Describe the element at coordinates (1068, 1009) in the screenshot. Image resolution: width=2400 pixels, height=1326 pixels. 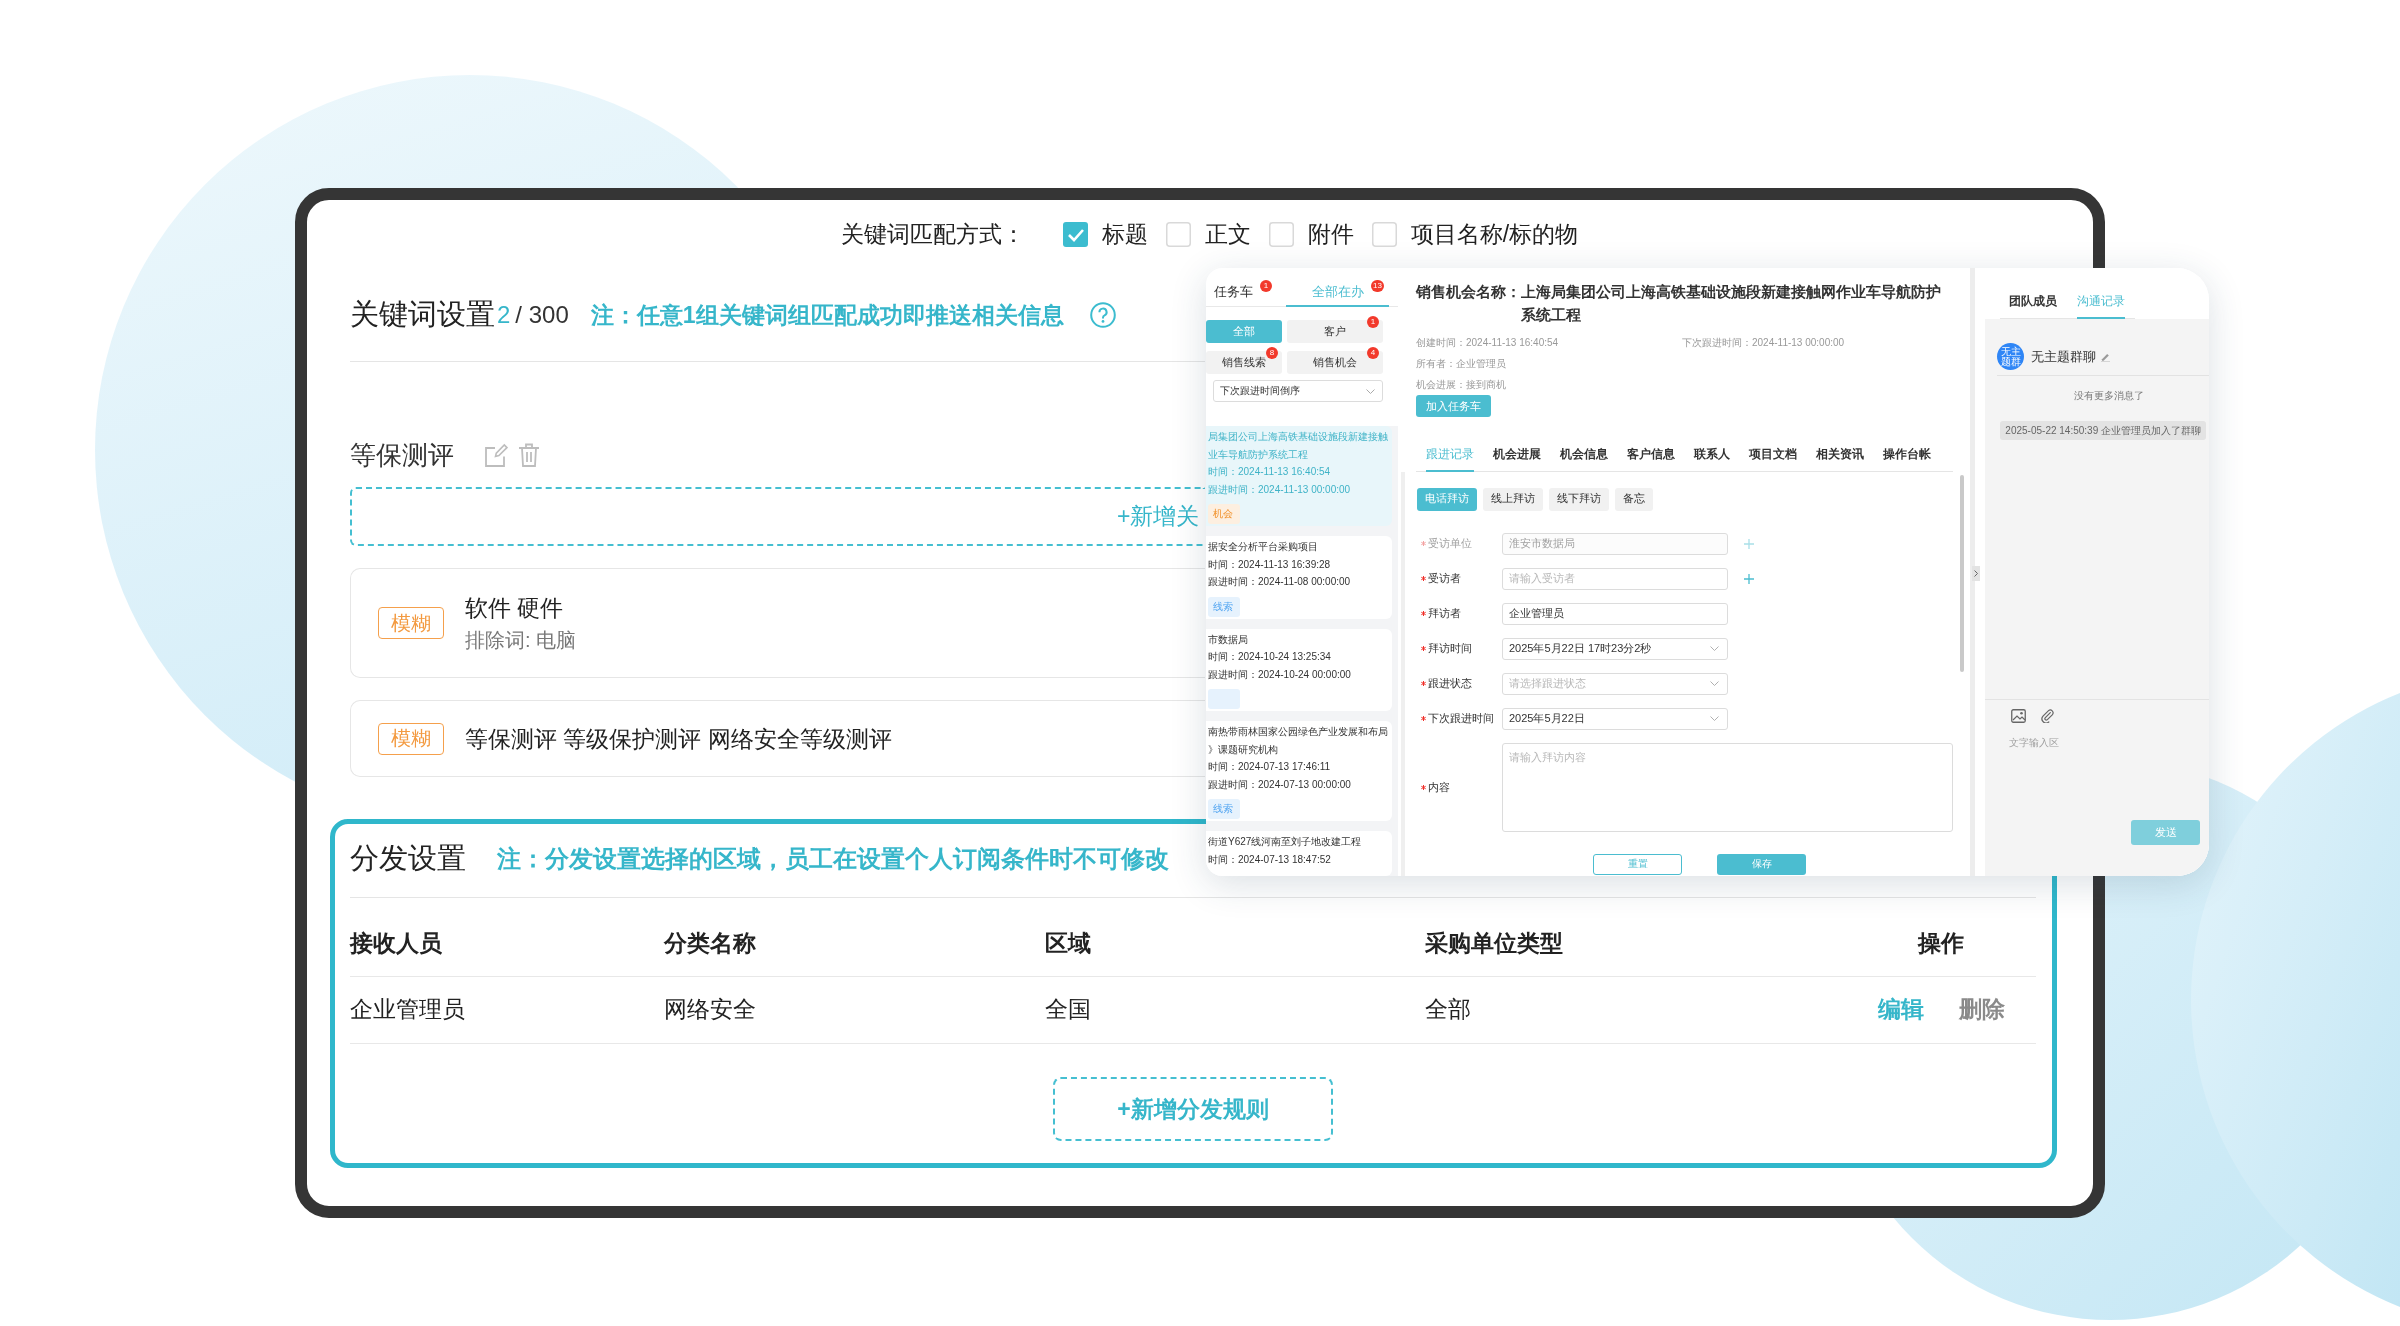
I see `table-cell-text: 全国` at that location.